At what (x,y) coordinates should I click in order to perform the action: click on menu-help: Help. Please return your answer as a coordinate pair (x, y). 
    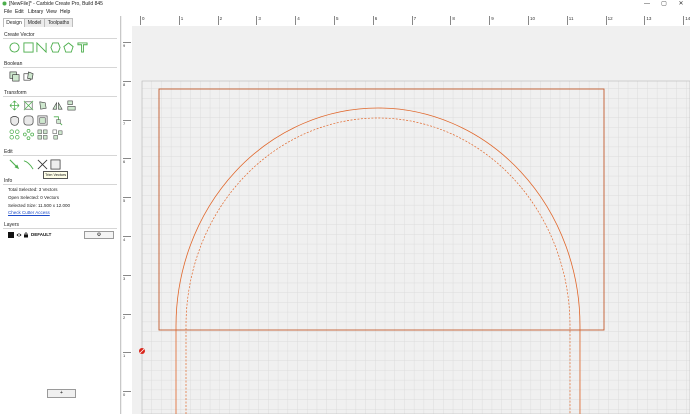
    Looking at the image, I should click on (65, 12).